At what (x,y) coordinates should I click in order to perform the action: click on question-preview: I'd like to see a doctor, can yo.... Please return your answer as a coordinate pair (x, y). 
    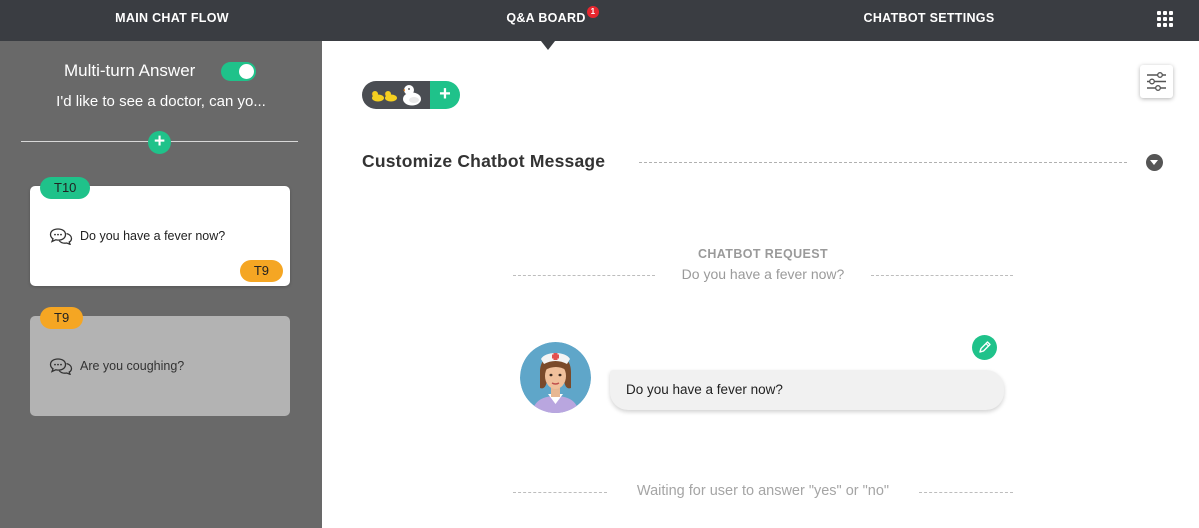
    Looking at the image, I should click on (161, 101).